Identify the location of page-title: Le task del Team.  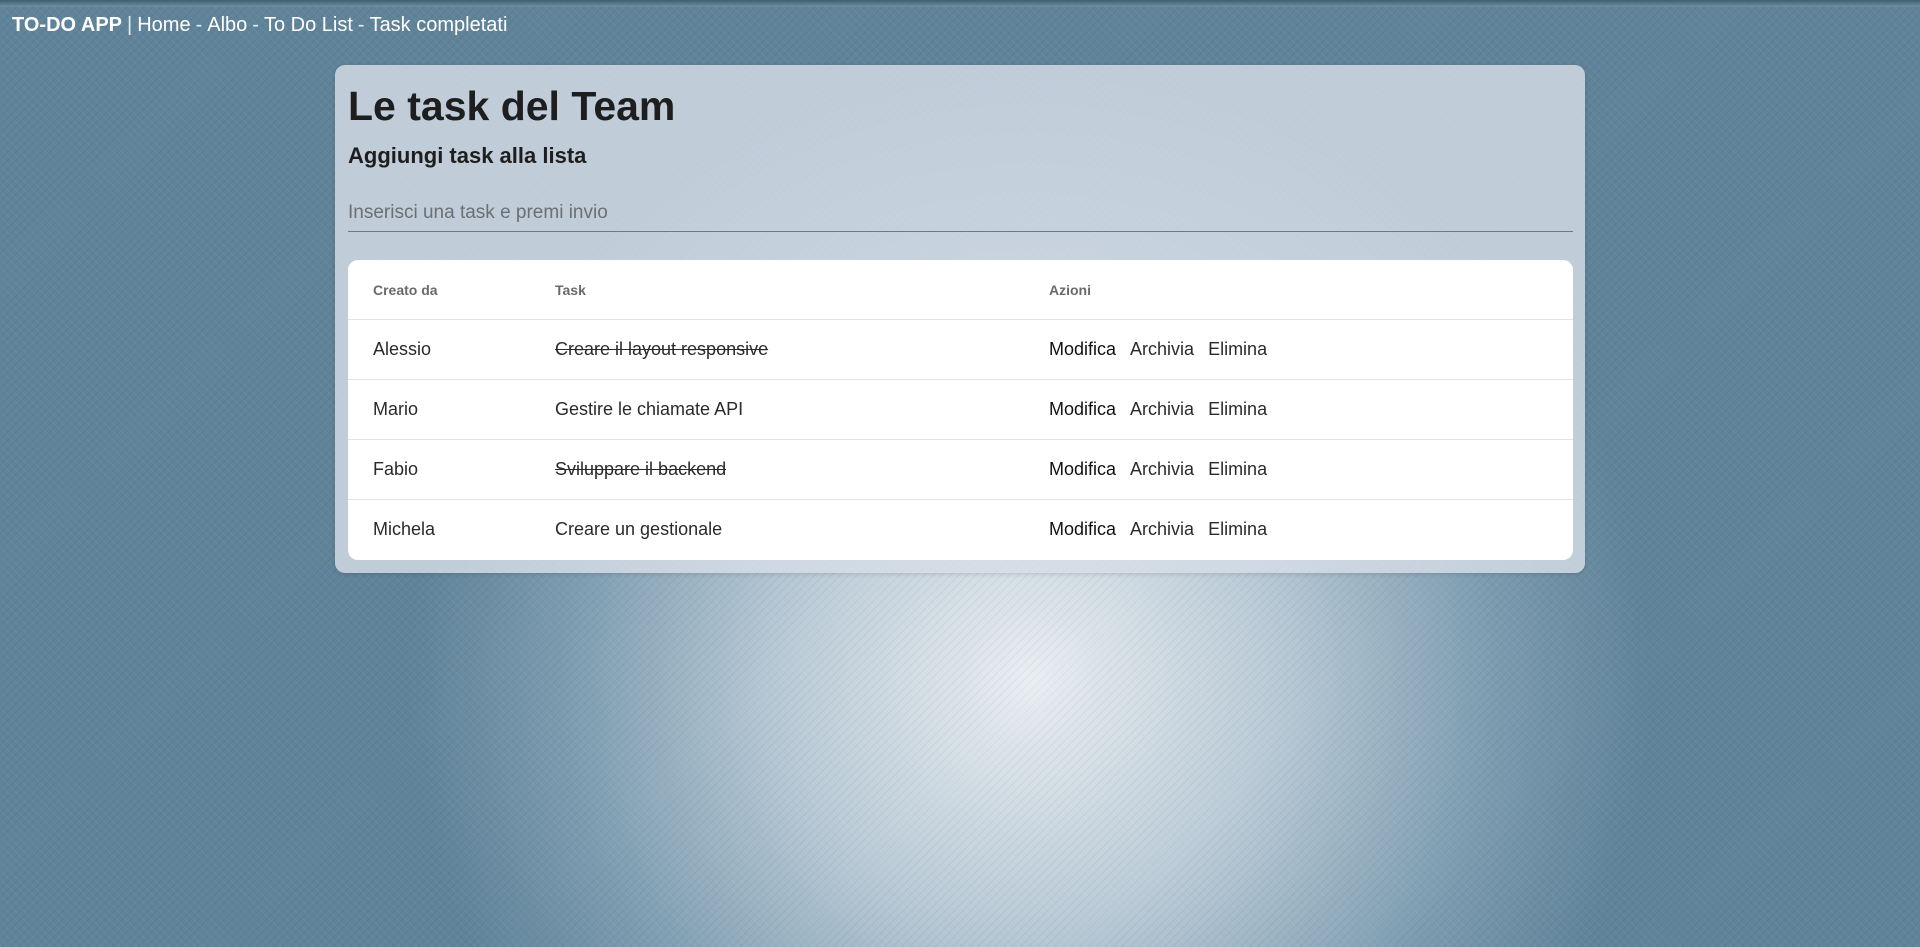
(512, 106).